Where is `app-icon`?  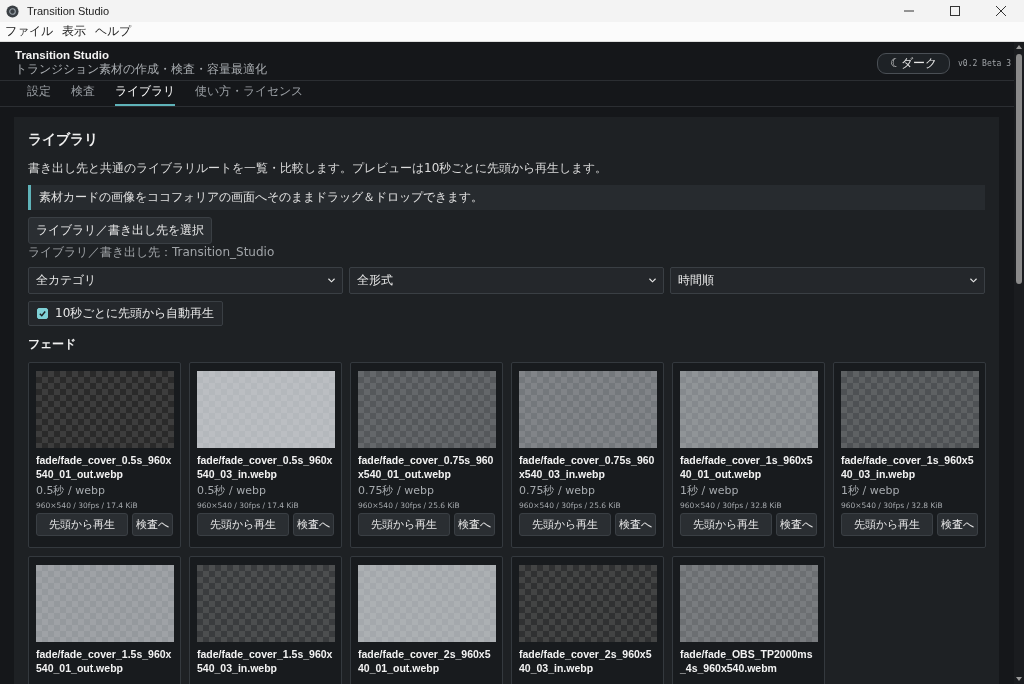
app-icon is located at coordinates (12, 11).